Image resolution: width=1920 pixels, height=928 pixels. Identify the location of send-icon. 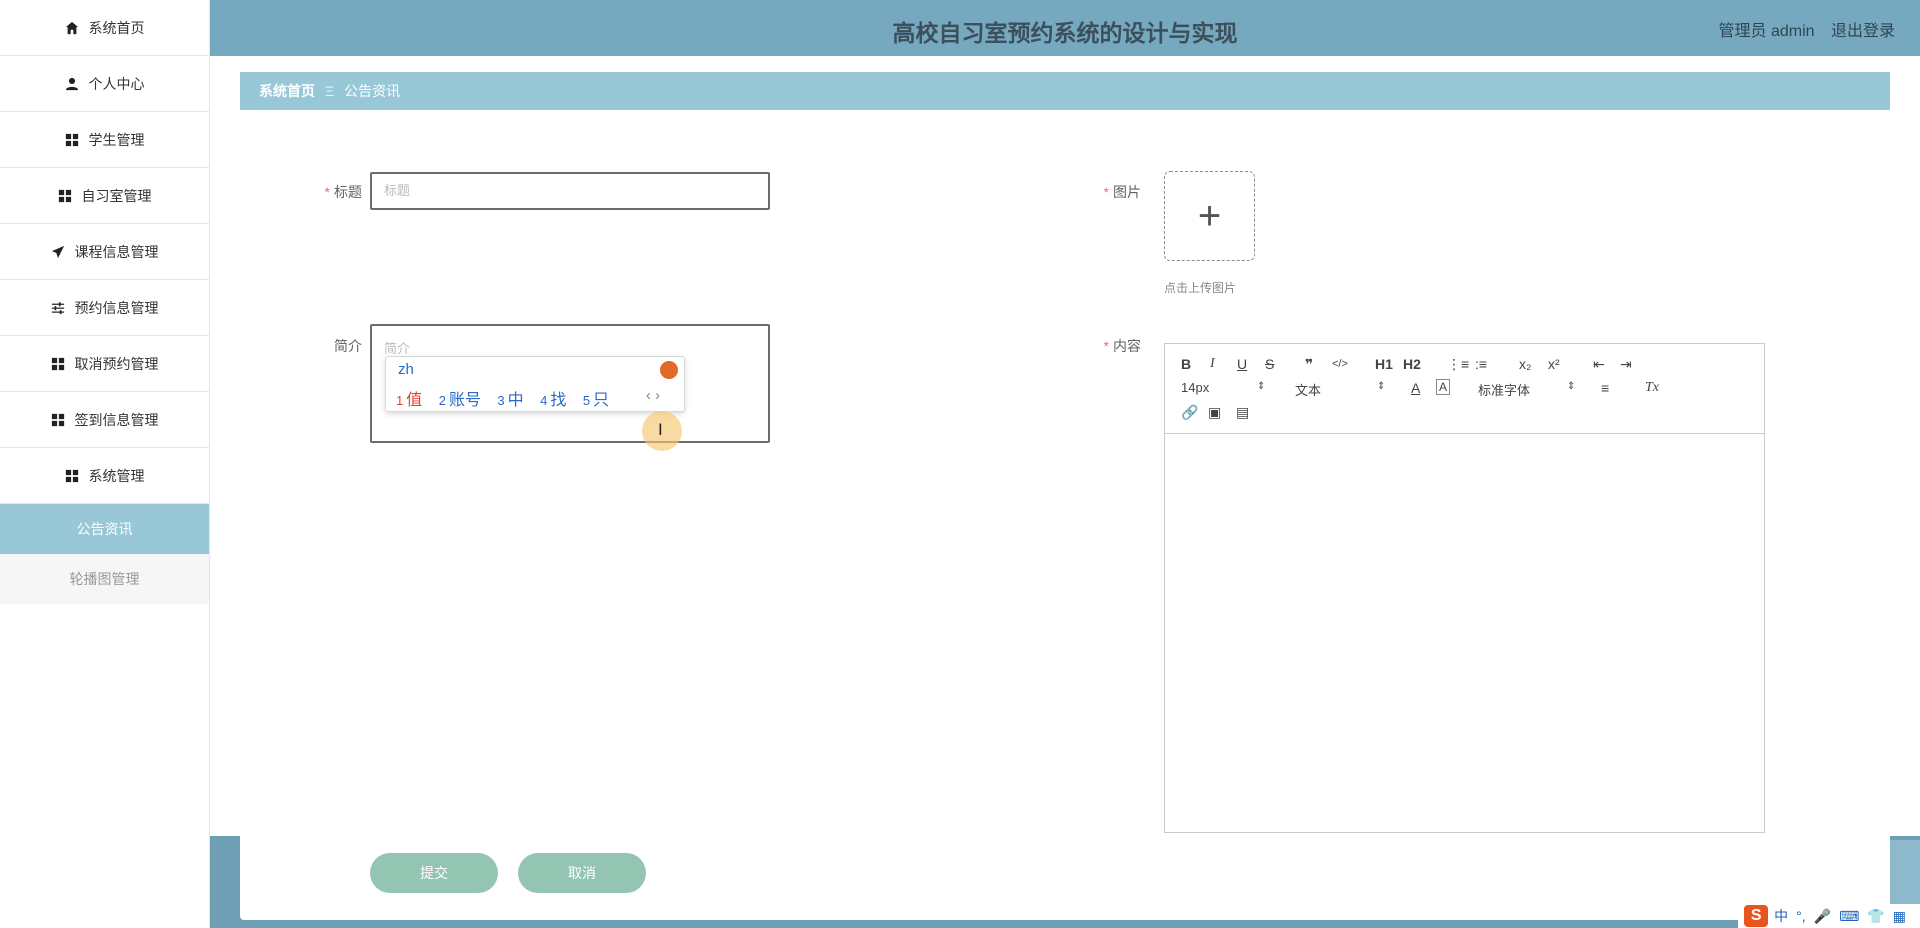
(57, 251).